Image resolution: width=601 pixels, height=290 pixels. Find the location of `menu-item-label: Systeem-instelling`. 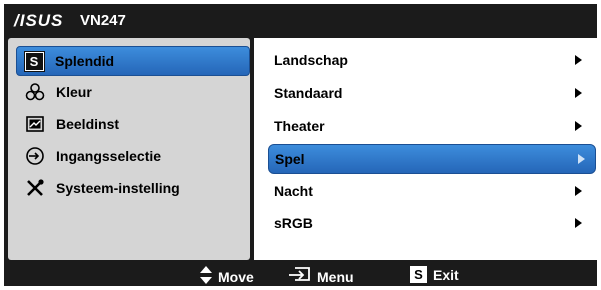

menu-item-label: Systeem-instelling is located at coordinates (118, 188).